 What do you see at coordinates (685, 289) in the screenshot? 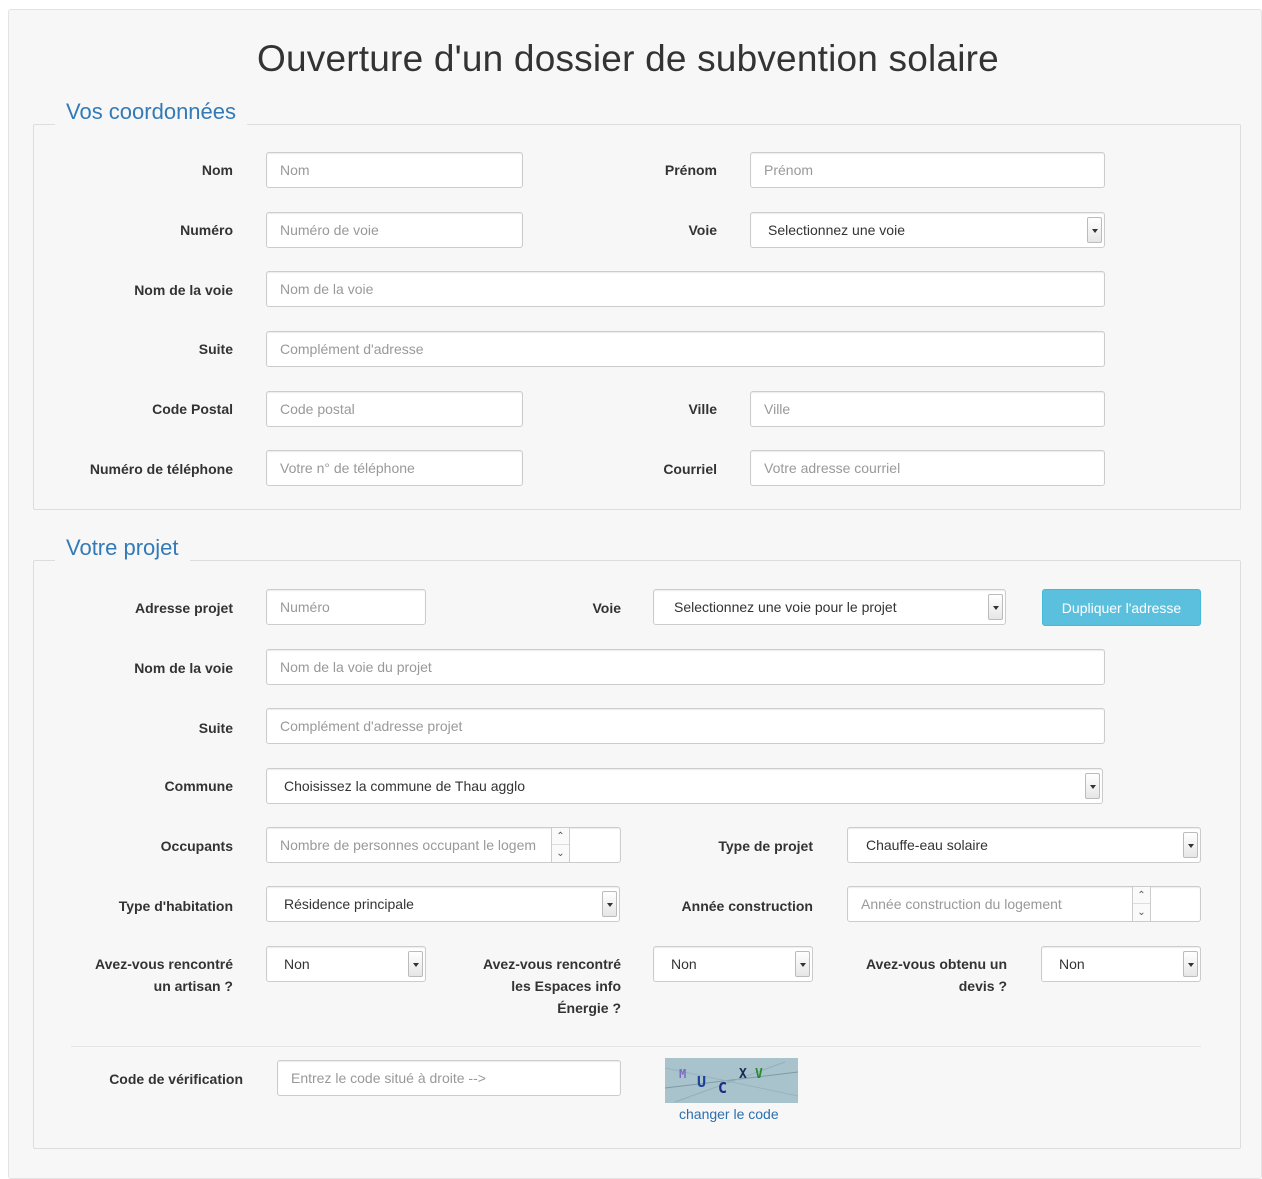
I see `nom-voie-input` at bounding box center [685, 289].